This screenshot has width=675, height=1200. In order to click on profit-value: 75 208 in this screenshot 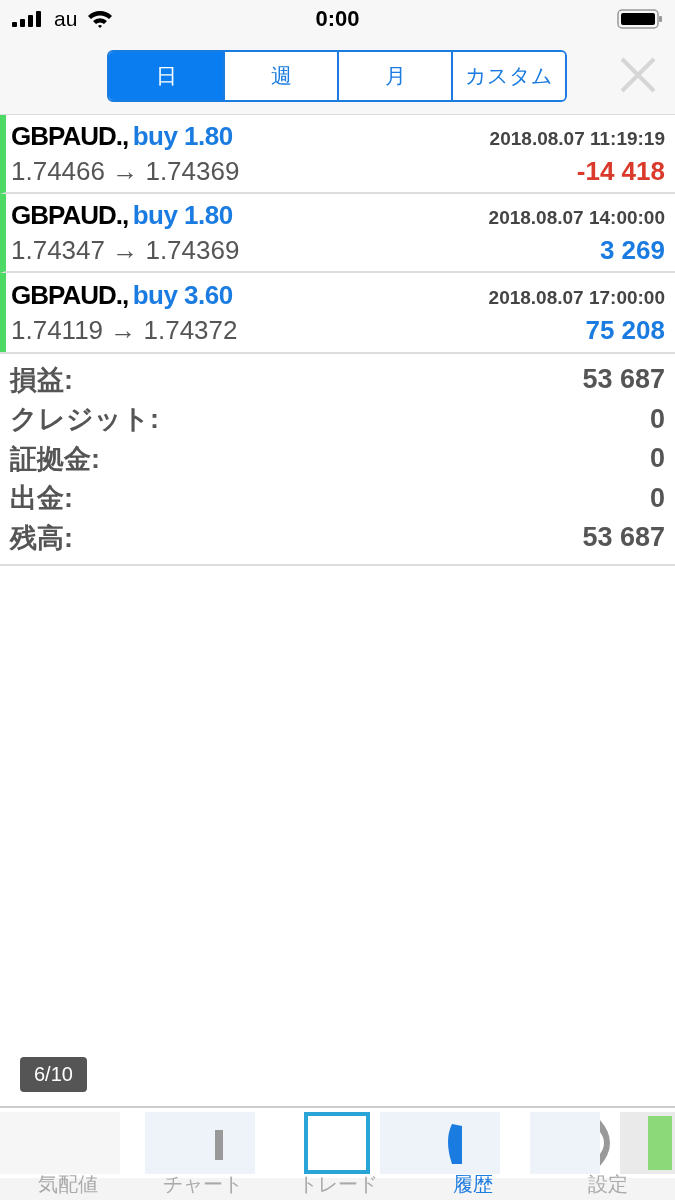, I will do `click(625, 330)`.